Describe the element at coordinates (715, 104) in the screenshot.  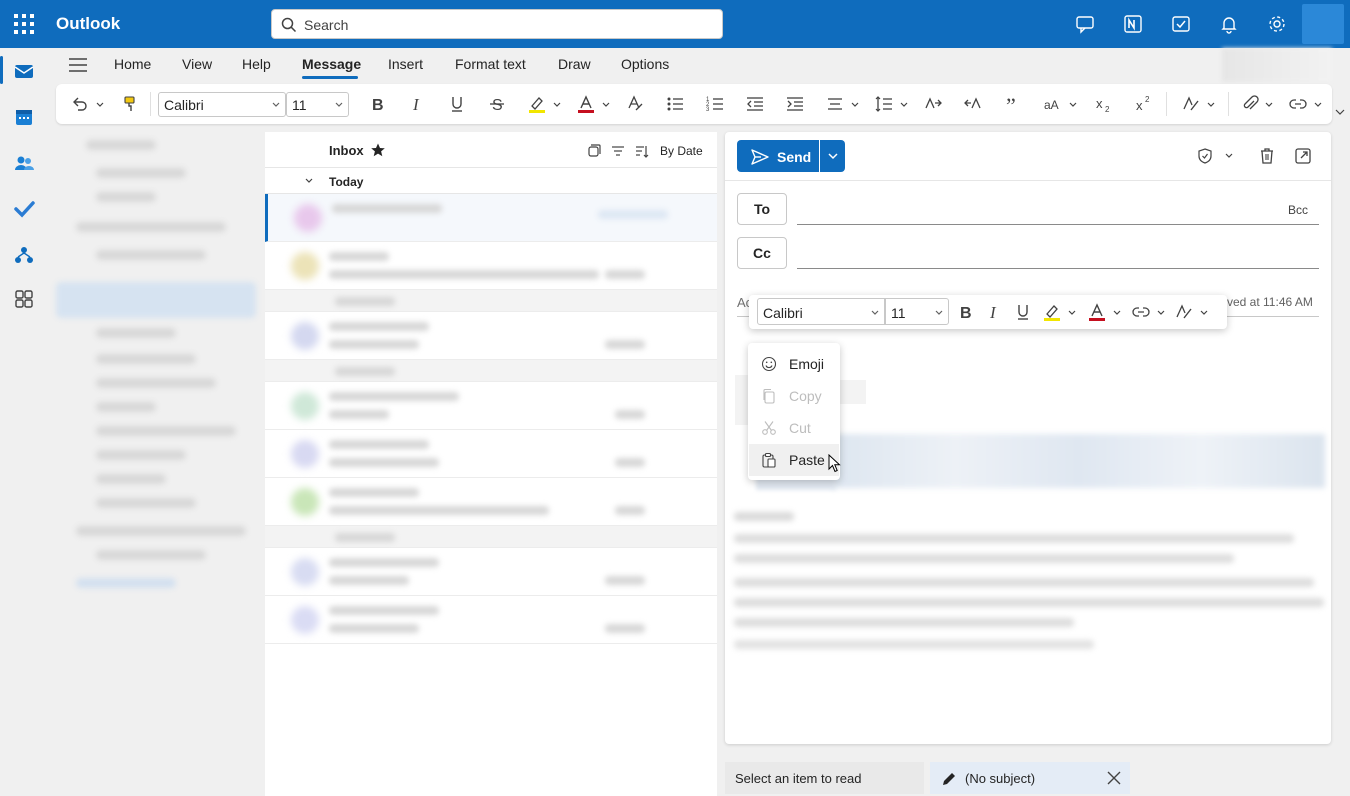
I see `numbering-icon: 123` at that location.